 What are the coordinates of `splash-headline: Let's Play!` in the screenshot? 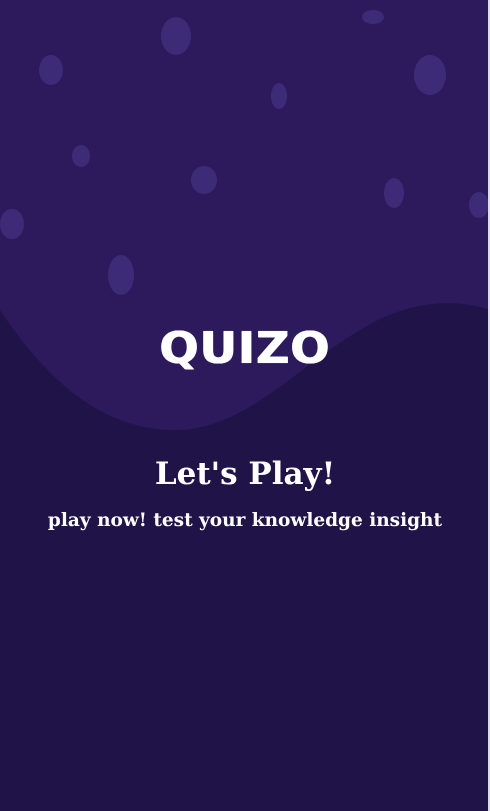 It's located at (245, 474).